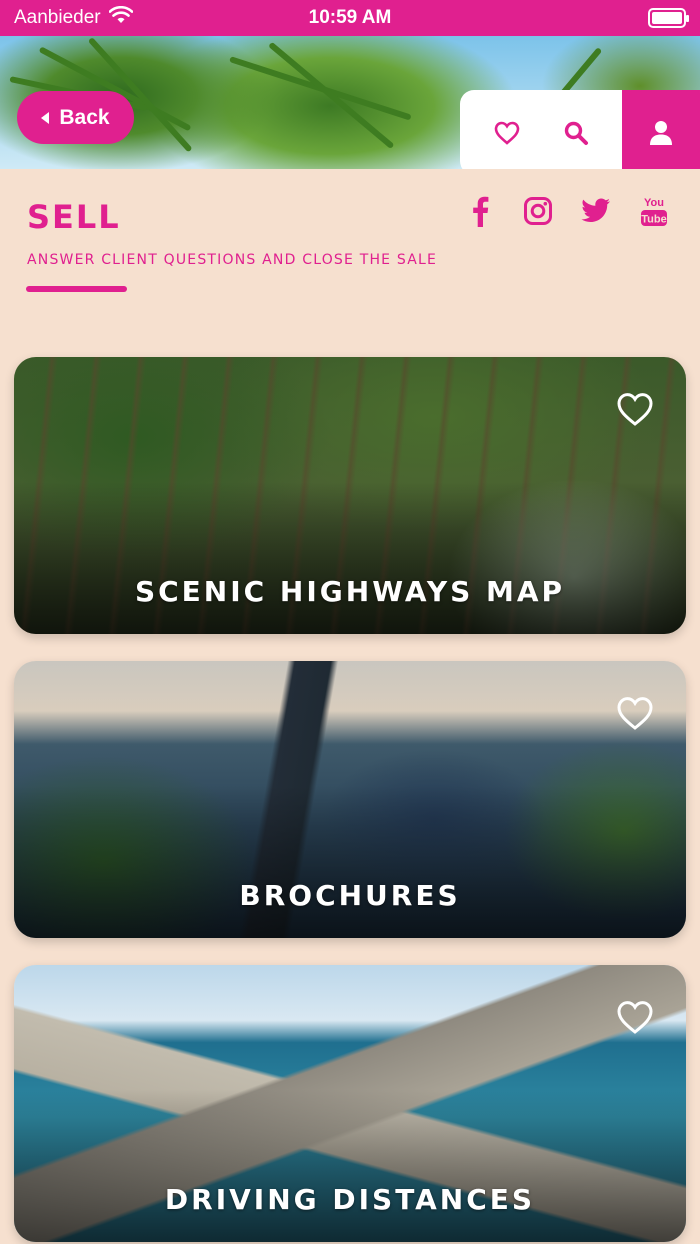 The image size is (700, 1244). Describe the element at coordinates (120, 17) in the screenshot. I see `wifi-icon` at that location.